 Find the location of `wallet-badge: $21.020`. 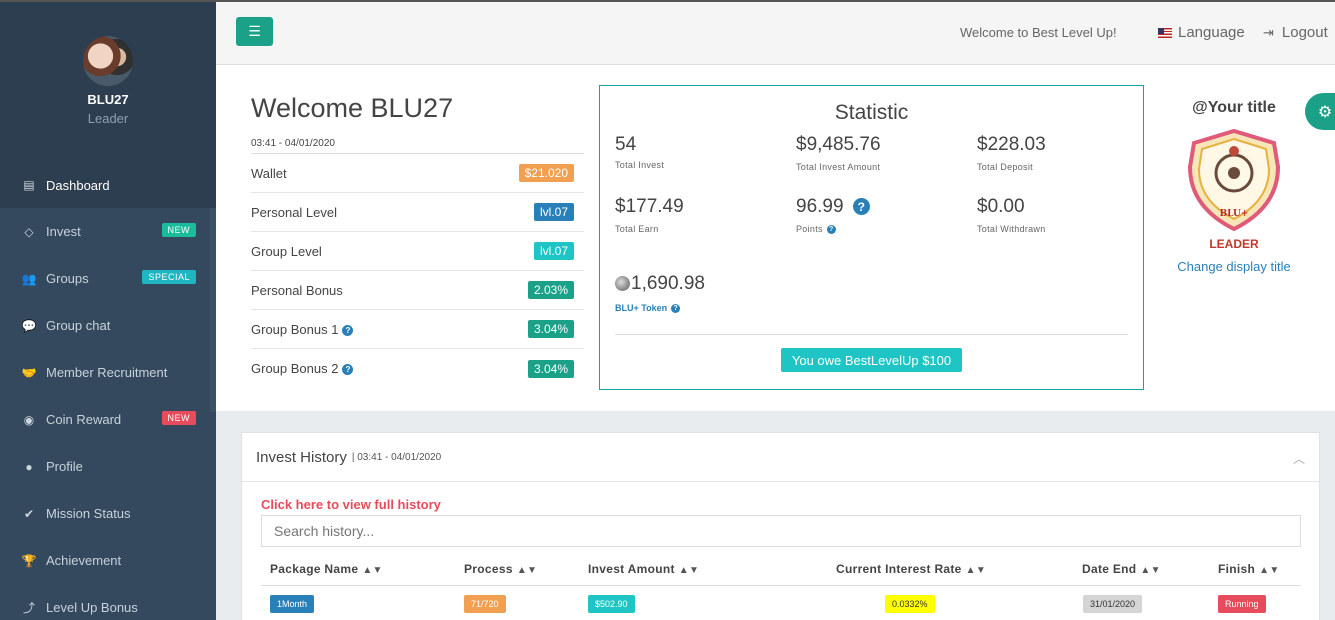

wallet-badge: $21.020 is located at coordinates (546, 173).